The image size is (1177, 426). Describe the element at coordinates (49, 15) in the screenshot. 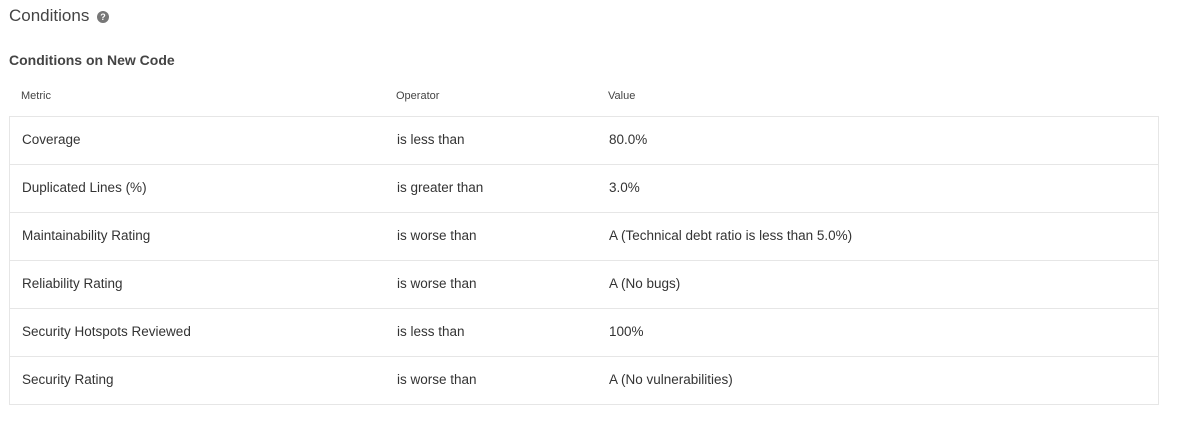

I see `page-title: Conditions` at that location.